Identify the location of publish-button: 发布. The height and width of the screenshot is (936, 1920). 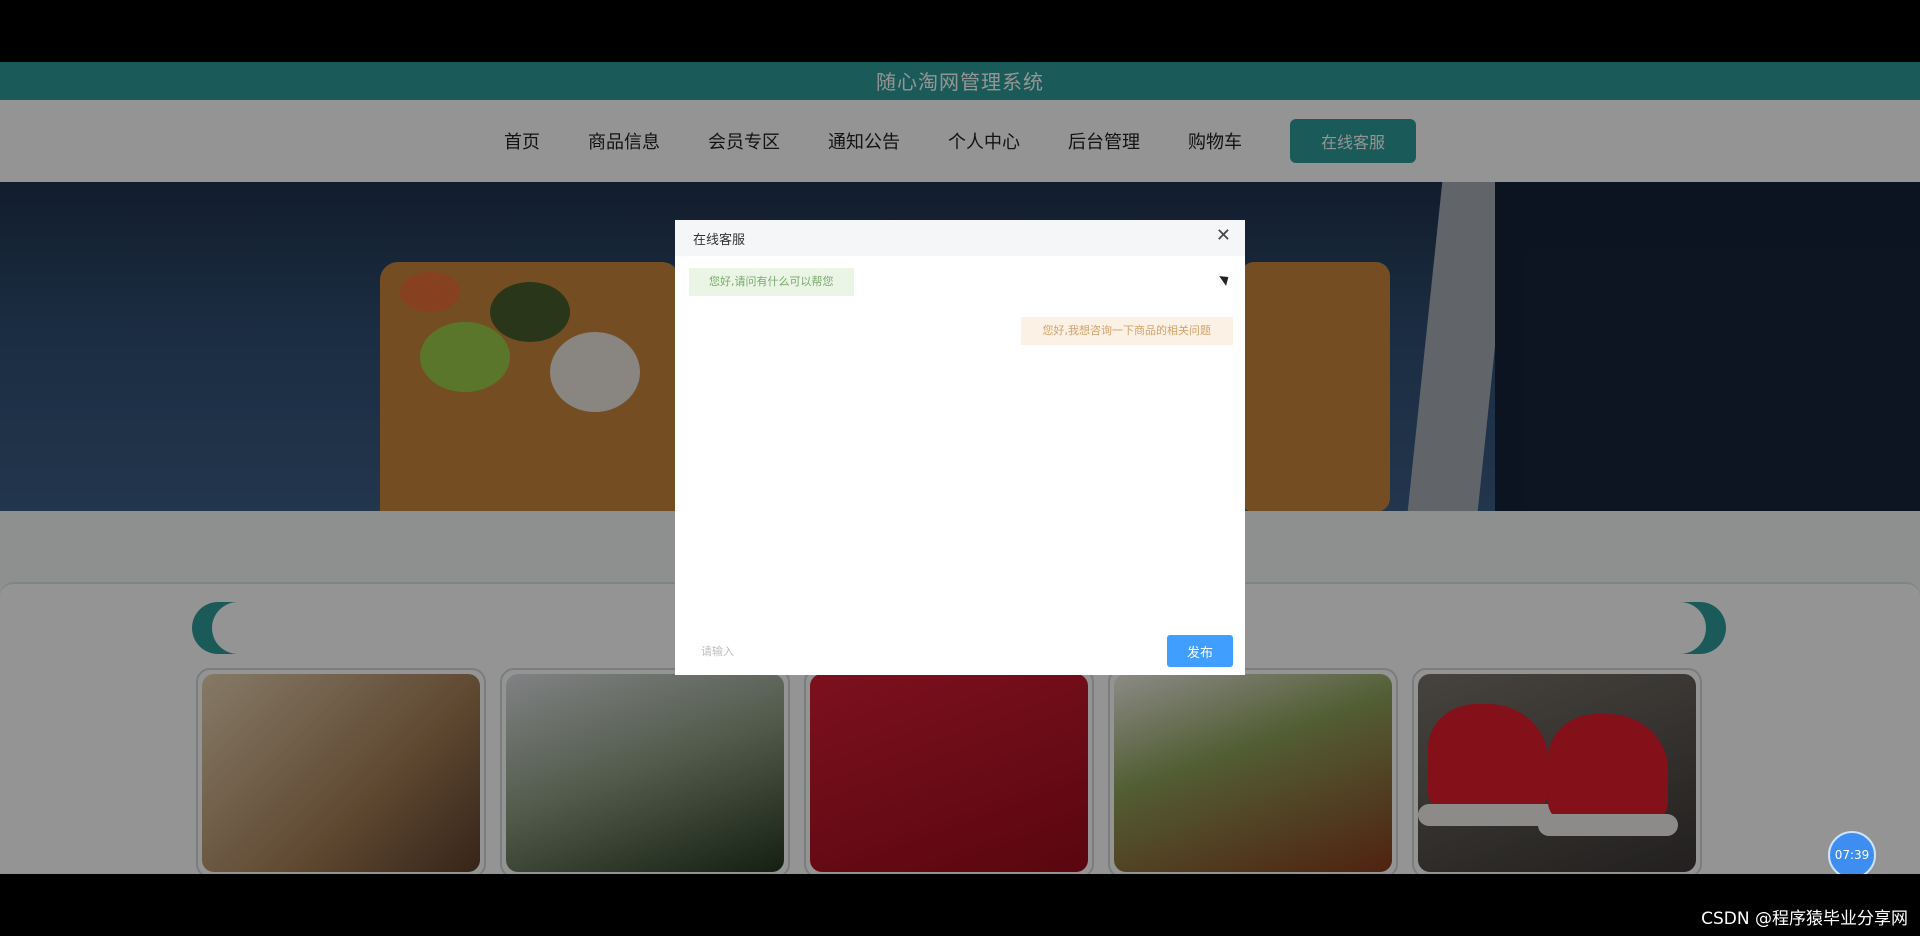
(1200, 651).